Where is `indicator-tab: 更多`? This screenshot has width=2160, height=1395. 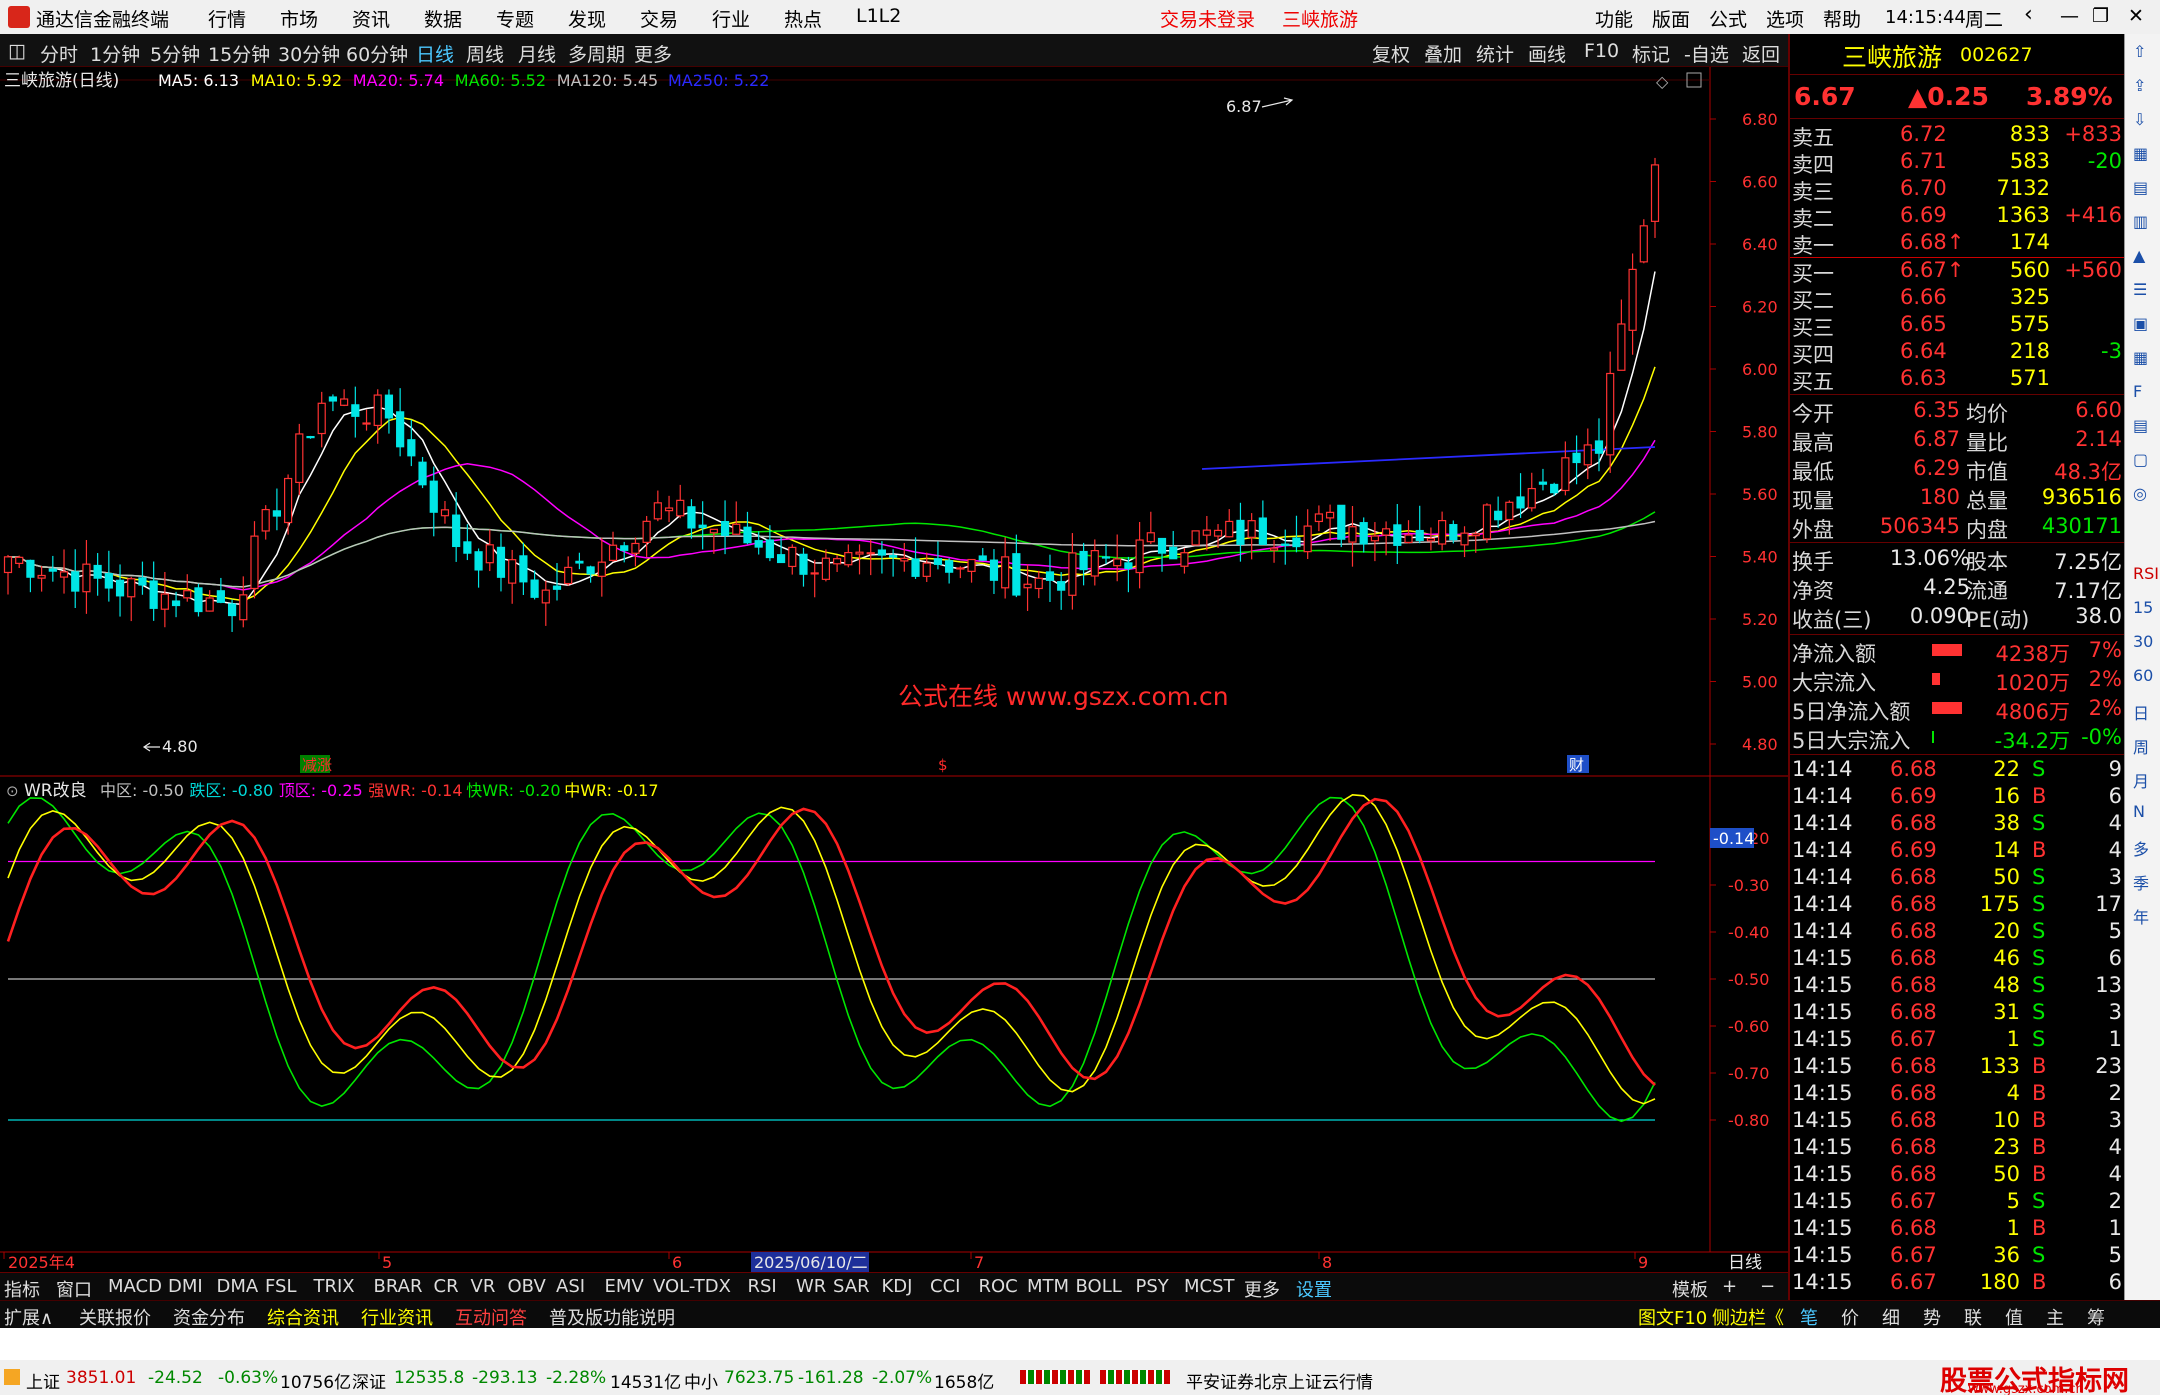
indicator-tab: 更多 is located at coordinates (1262, 1289).